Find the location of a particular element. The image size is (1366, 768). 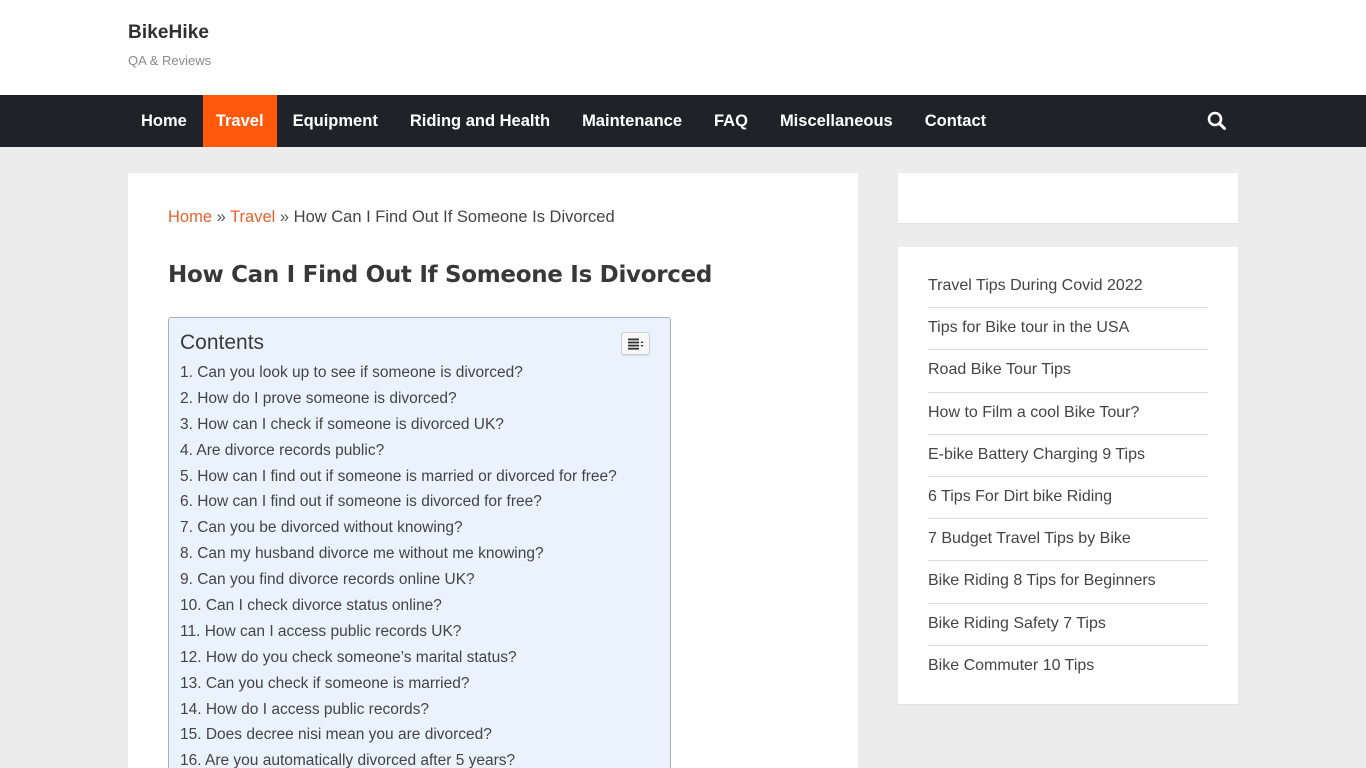

toc-link: 7. Can you be divorced without knowing? is located at coordinates (398, 528).